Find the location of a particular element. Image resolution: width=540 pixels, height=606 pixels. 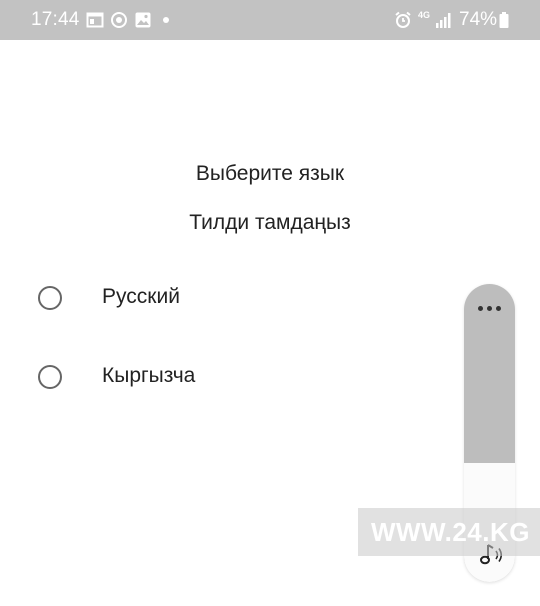

radio-button-russian is located at coordinates (50, 298).